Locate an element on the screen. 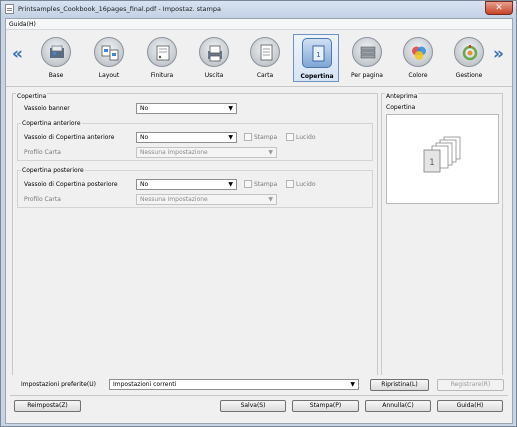  back-cover-tray-select: No ▼ is located at coordinates (186, 184).